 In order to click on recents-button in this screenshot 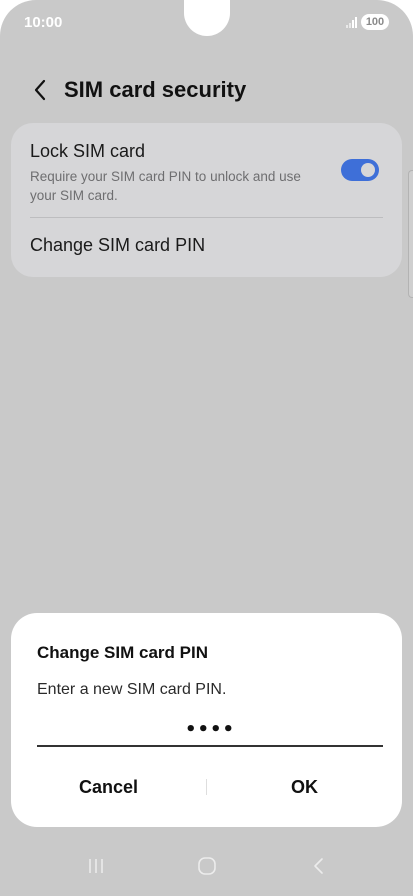, I will do `click(96, 866)`.